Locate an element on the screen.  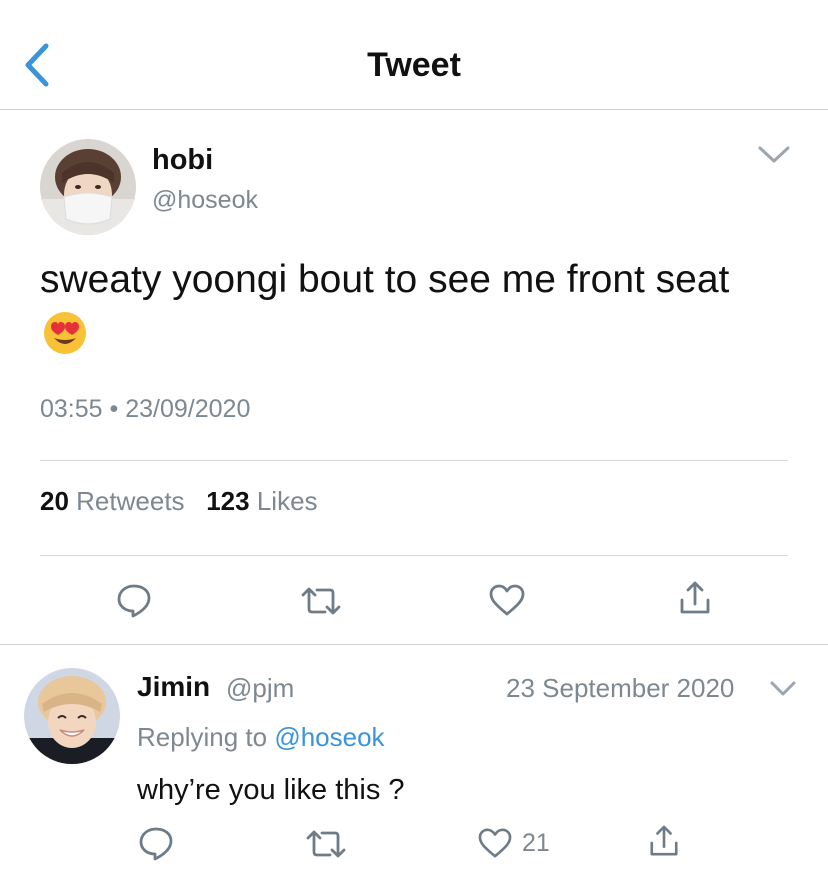
reply-menu-button is located at coordinates (783, 689).